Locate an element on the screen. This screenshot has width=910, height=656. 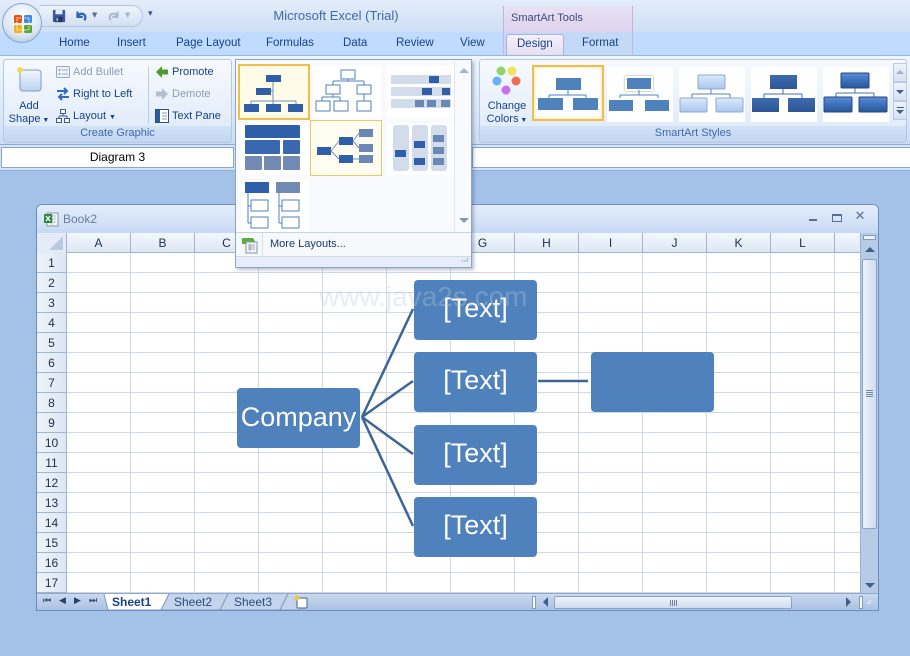
layouts-gallery-scrollbar is located at coordinates (462, 146).